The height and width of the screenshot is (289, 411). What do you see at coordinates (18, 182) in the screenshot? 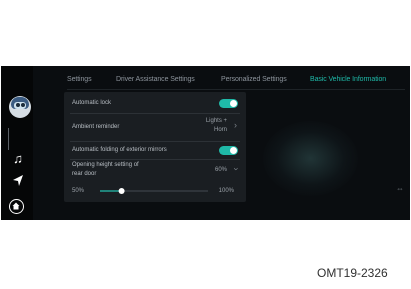
I see `navigation-arrow-icon` at bounding box center [18, 182].